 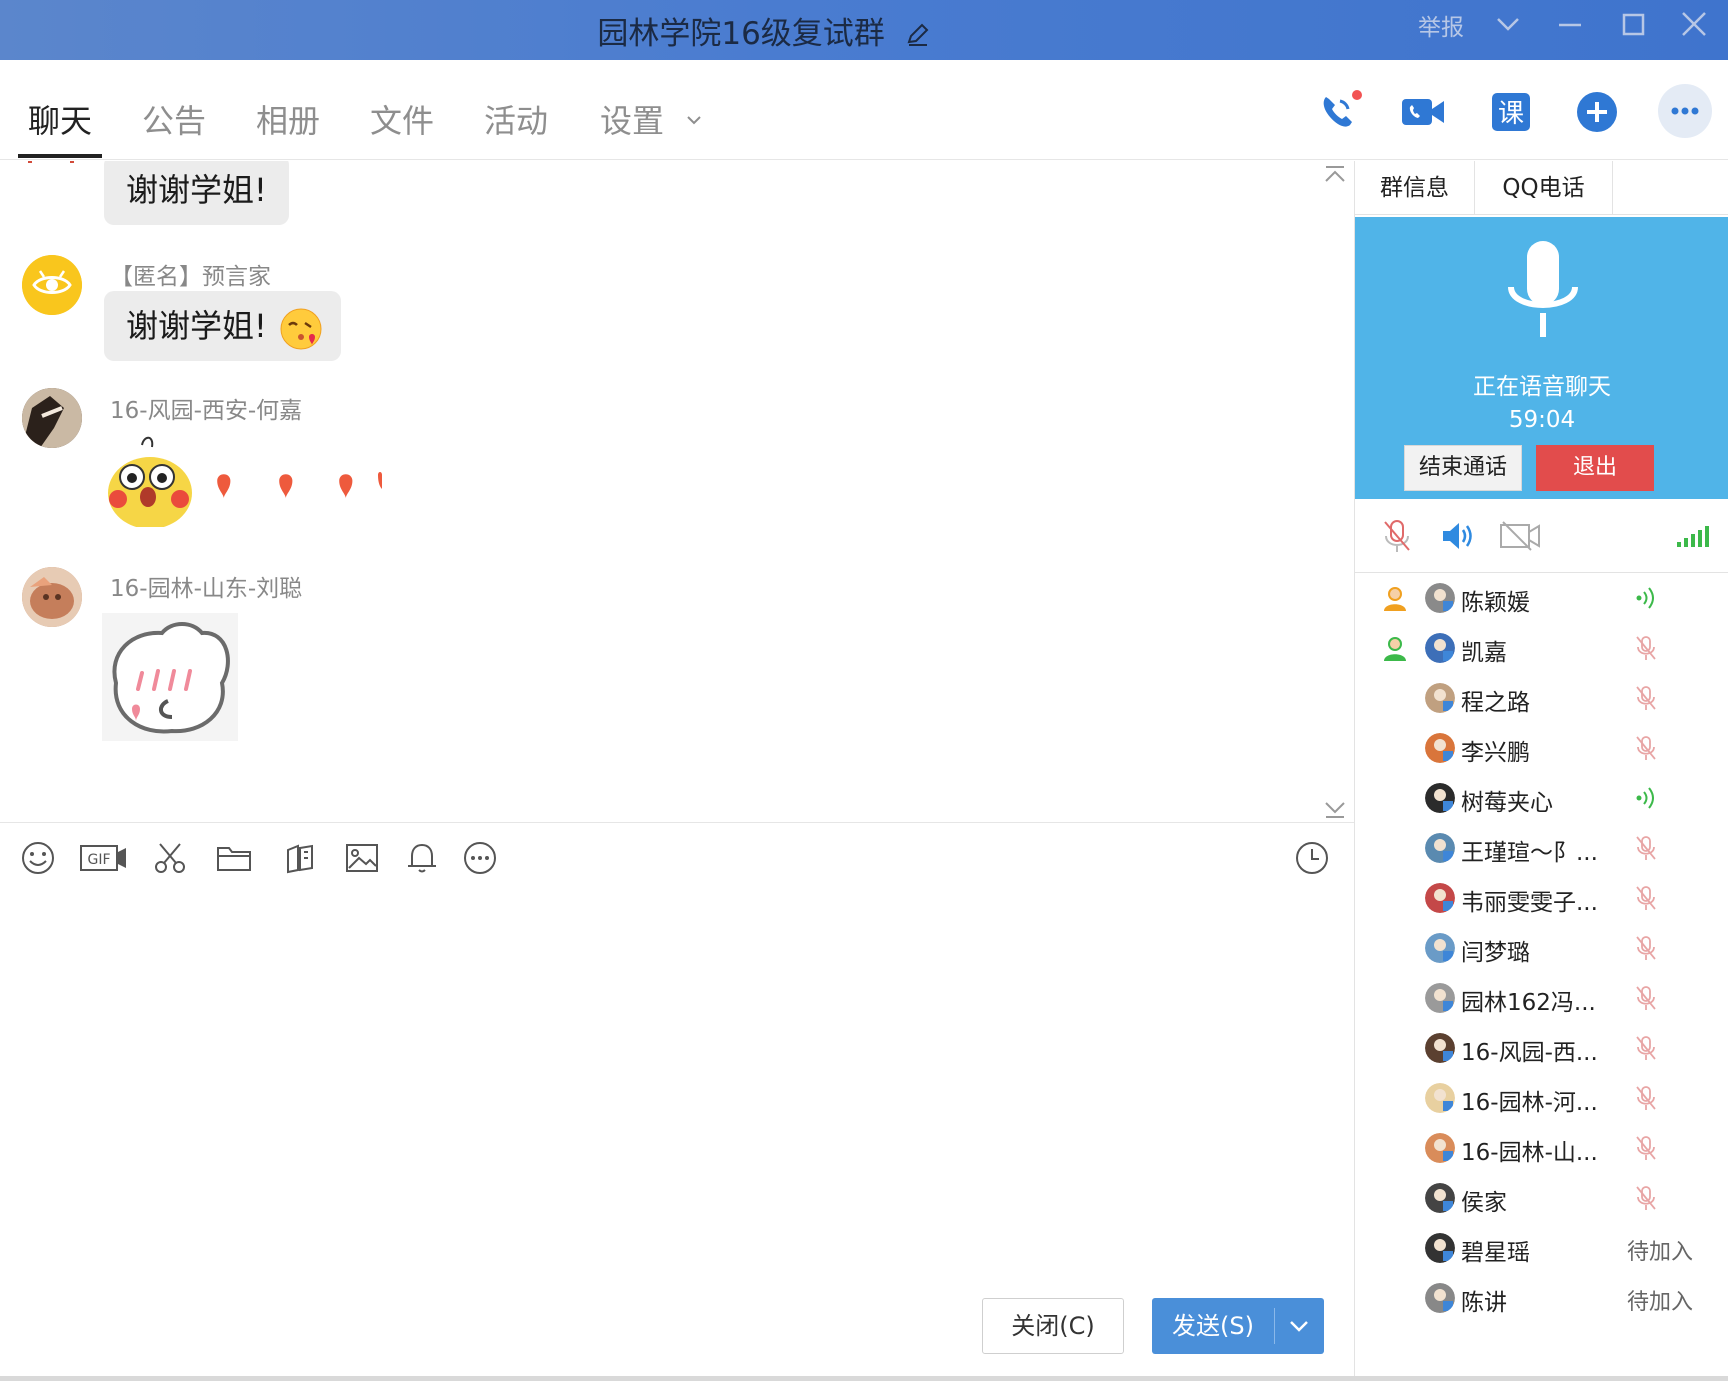 I want to click on speaker-icon, so click(x=1457, y=536).